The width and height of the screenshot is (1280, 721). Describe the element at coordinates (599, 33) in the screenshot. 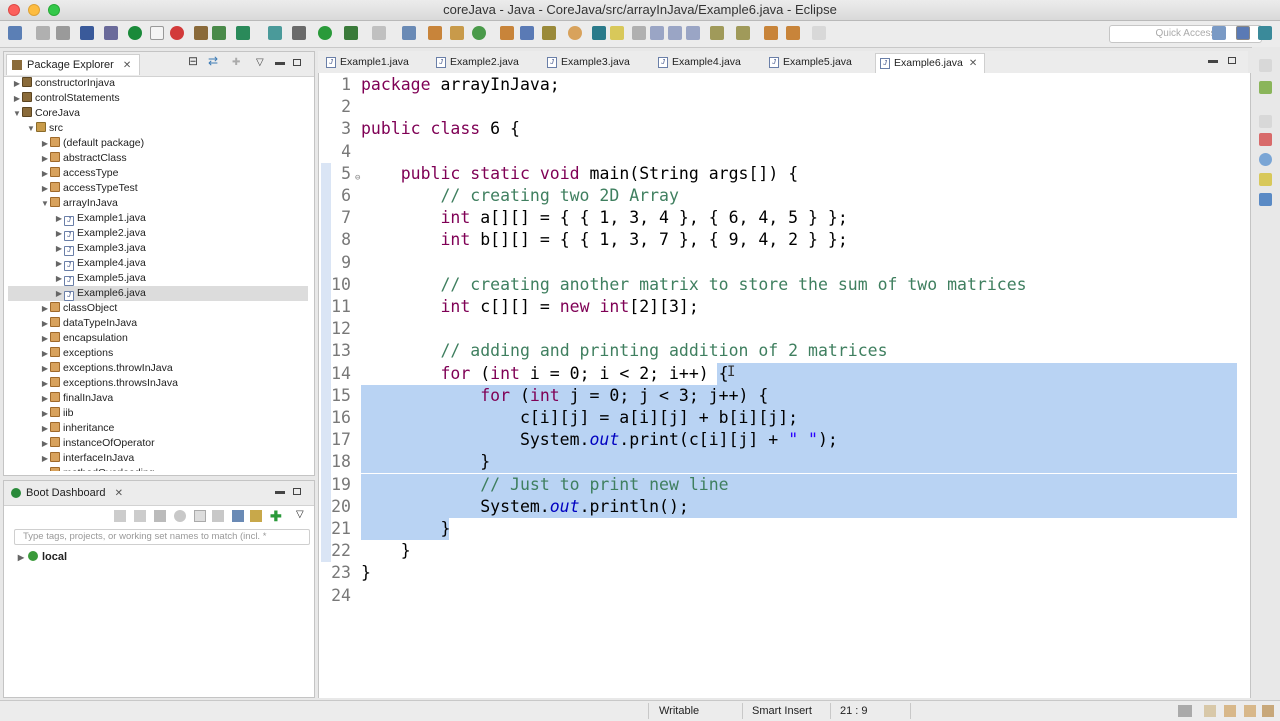

I see `pin-icon` at that location.